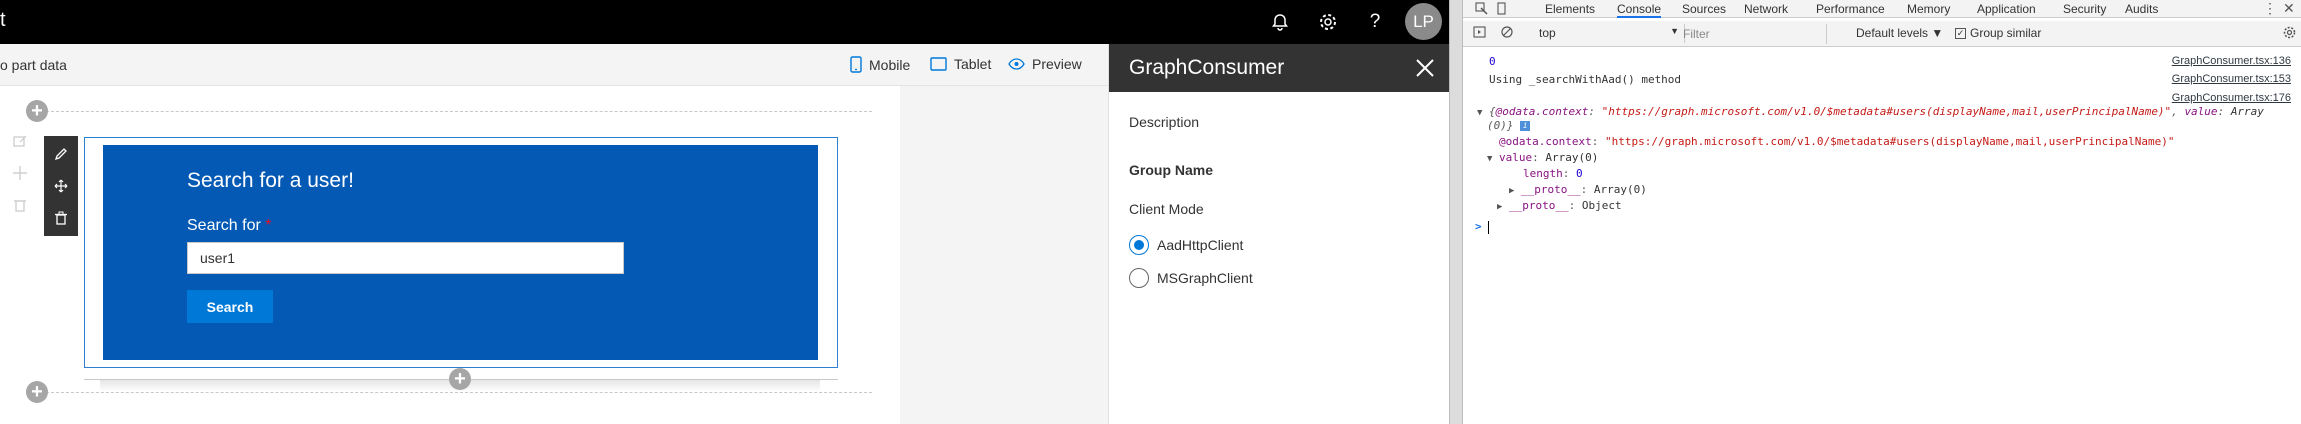 The image size is (2301, 424). I want to click on text-caret, so click(1488, 227).